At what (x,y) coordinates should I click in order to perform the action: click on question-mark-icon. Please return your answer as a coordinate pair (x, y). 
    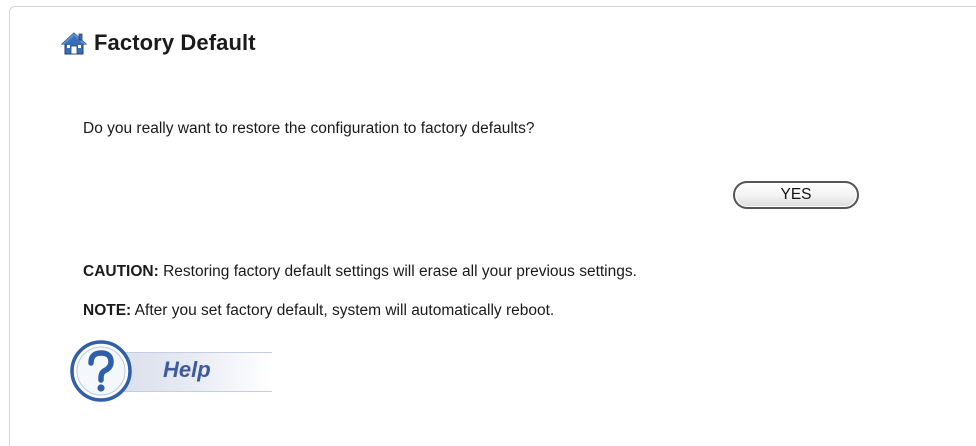
    Looking at the image, I should click on (101, 371).